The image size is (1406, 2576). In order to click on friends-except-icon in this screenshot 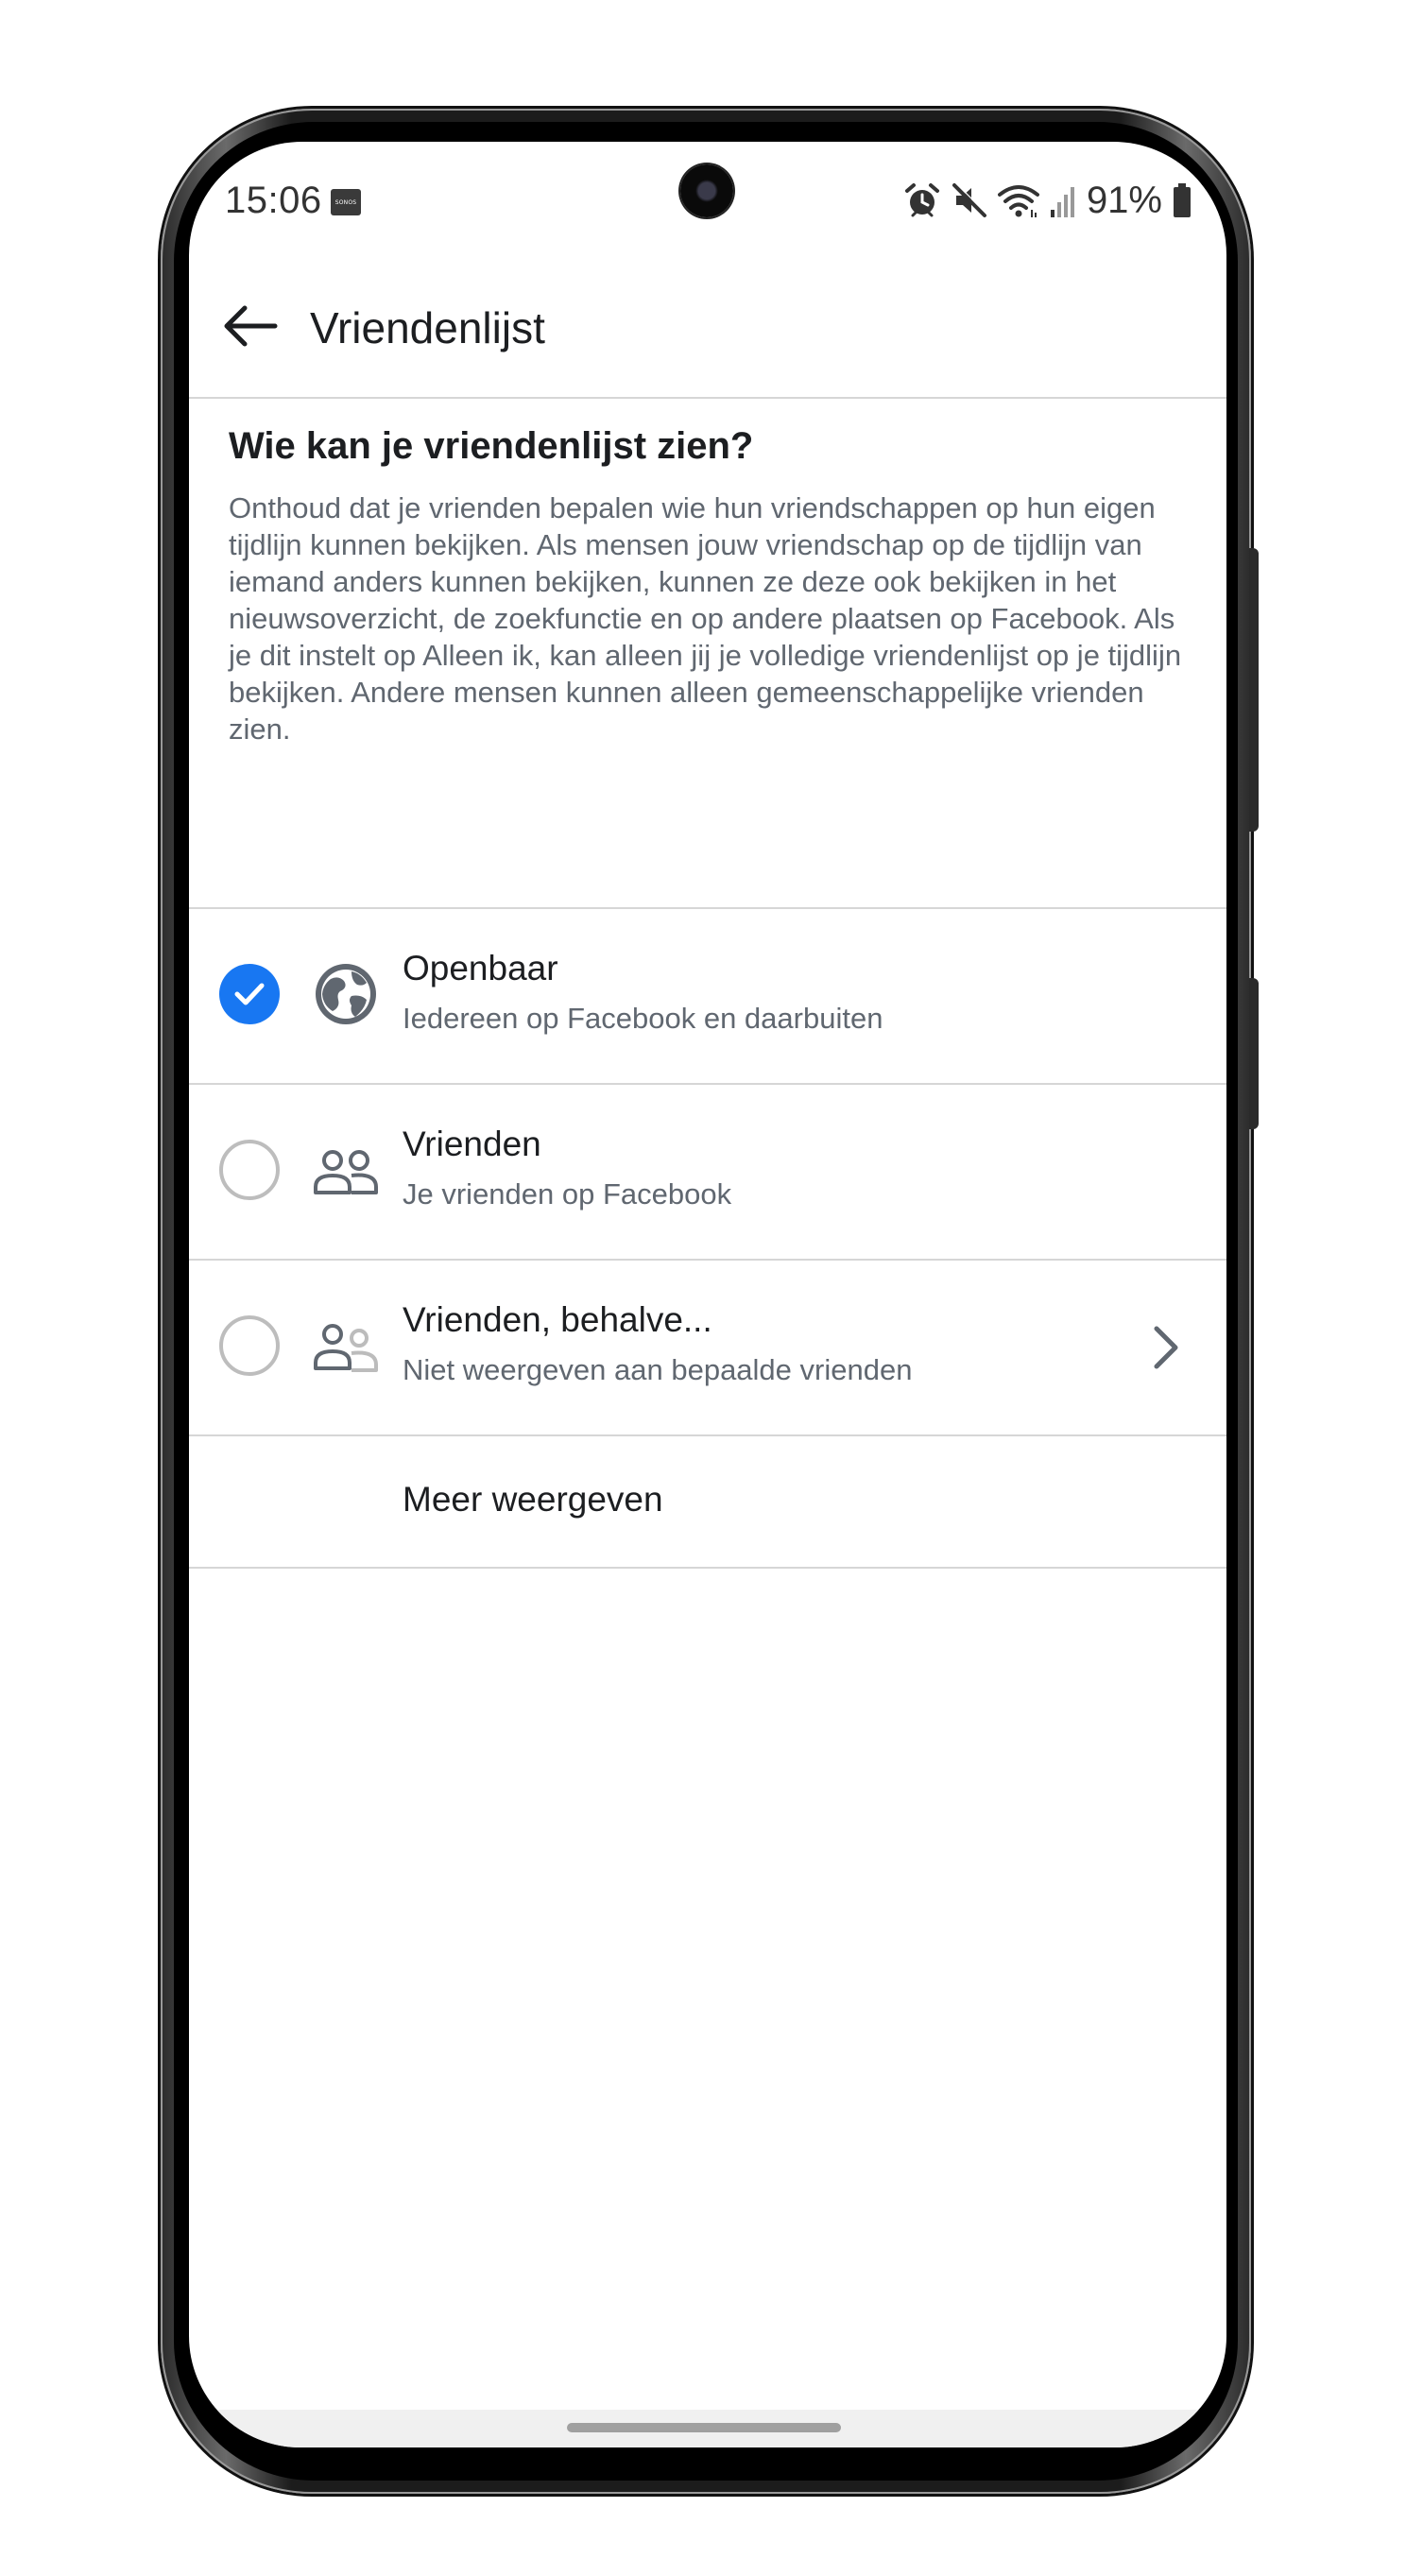, I will do `click(346, 1348)`.